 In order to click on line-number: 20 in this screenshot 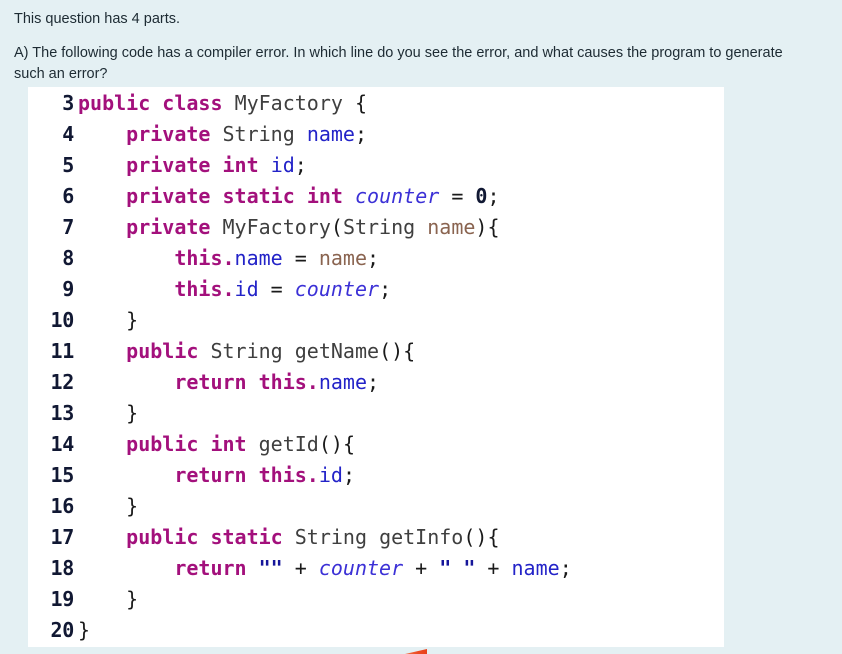, I will do `click(62, 630)`.